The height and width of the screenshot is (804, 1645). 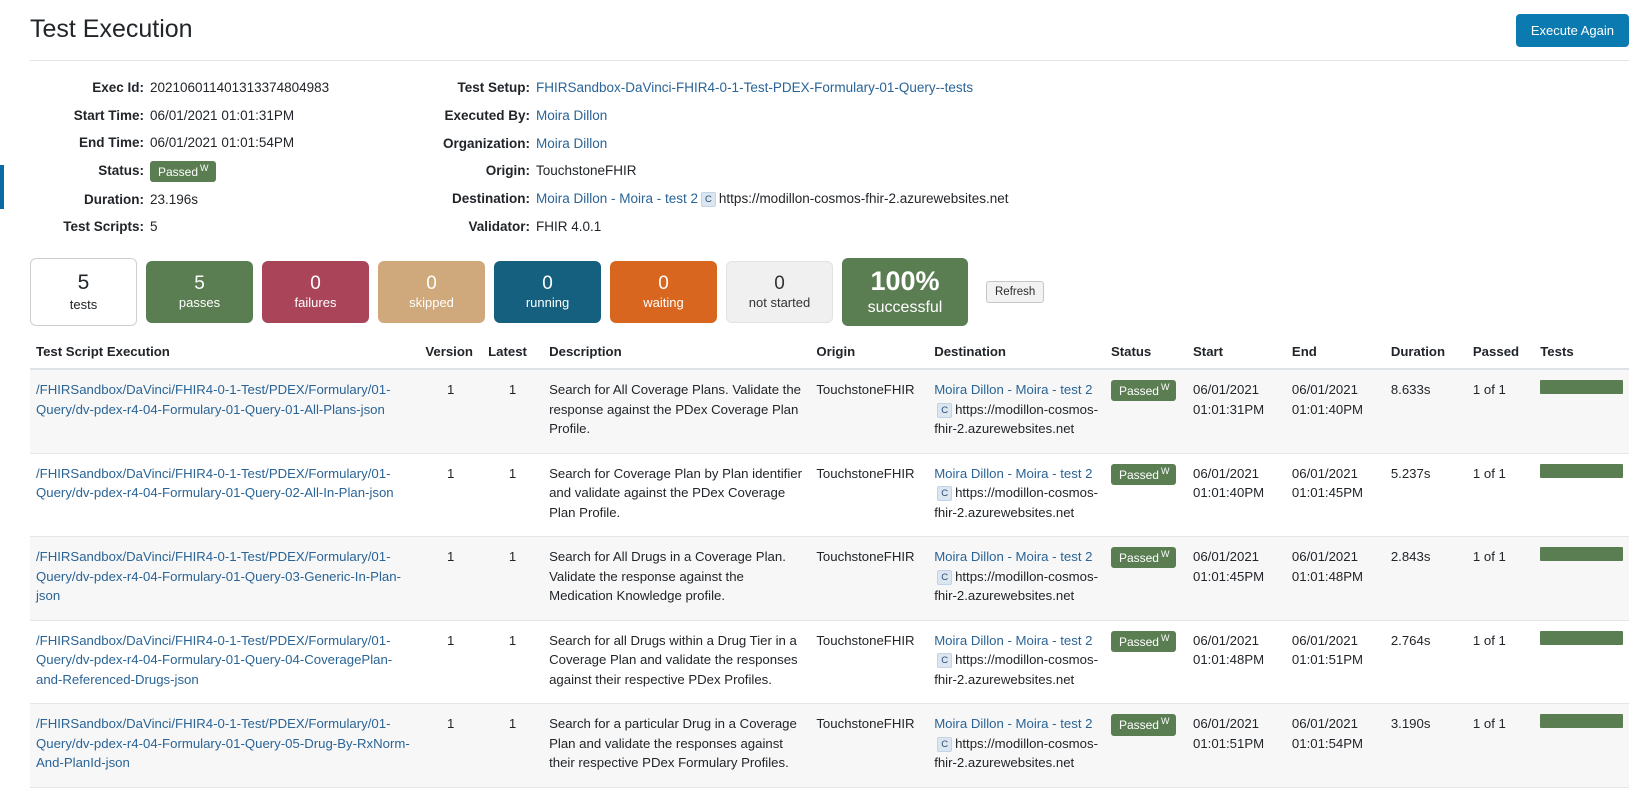 I want to click on cell-end: 06/01/2021 01:01:54PM, so click(x=1335, y=745).